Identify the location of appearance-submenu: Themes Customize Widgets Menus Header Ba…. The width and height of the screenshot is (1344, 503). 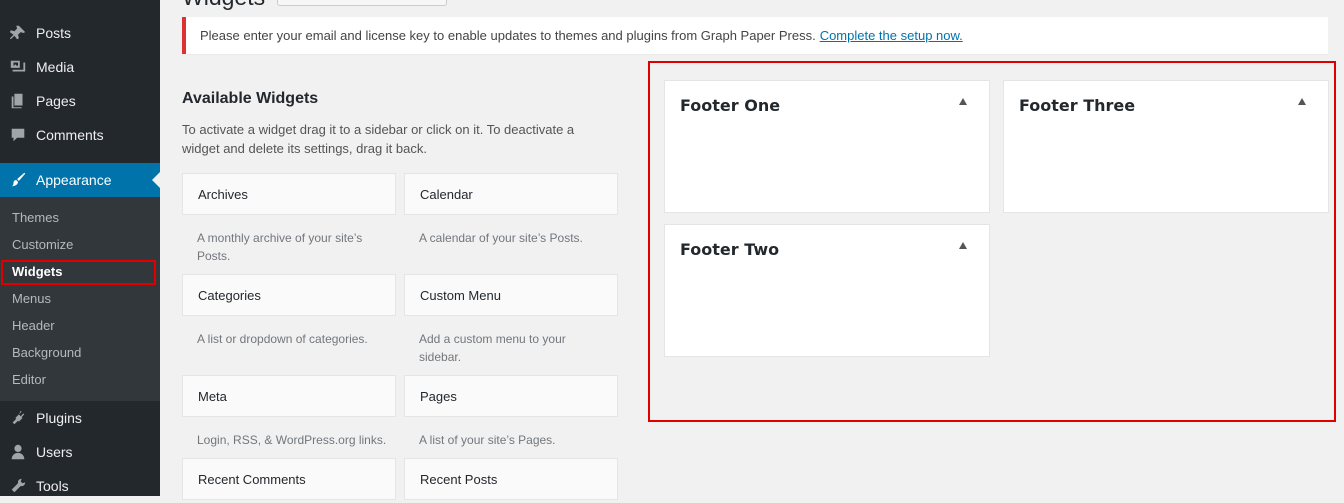
(80, 299).